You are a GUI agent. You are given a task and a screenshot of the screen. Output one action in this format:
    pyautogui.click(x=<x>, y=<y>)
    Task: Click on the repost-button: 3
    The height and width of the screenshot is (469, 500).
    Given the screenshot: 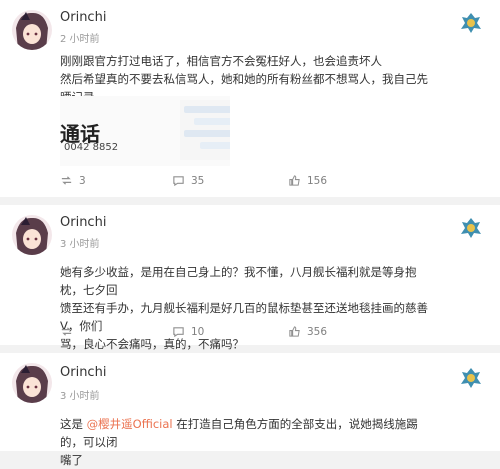 What is the action you would take?
    pyautogui.click(x=73, y=180)
    